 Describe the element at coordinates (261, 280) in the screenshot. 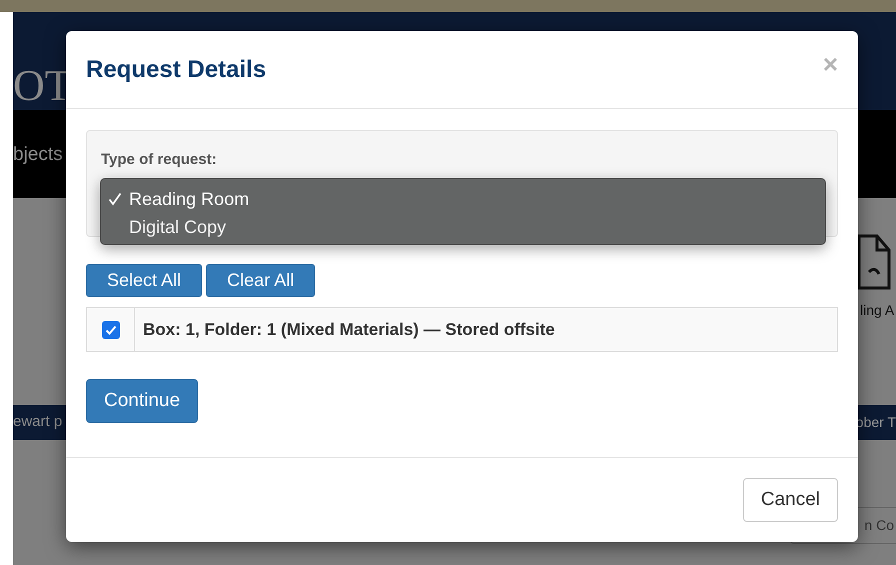

I see `select-button: Clear All` at that location.